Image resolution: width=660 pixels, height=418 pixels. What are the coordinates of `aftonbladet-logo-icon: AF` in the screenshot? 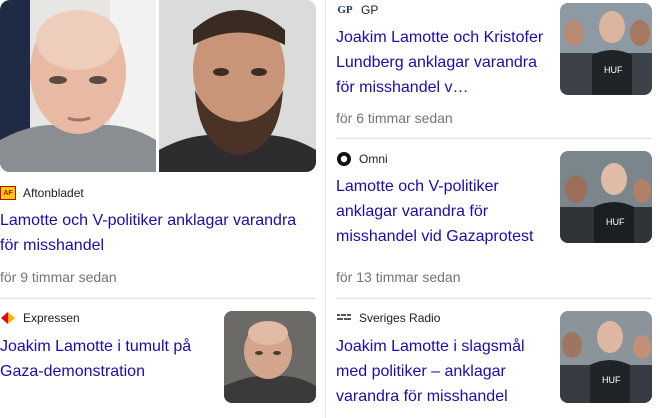 It's located at (8, 193).